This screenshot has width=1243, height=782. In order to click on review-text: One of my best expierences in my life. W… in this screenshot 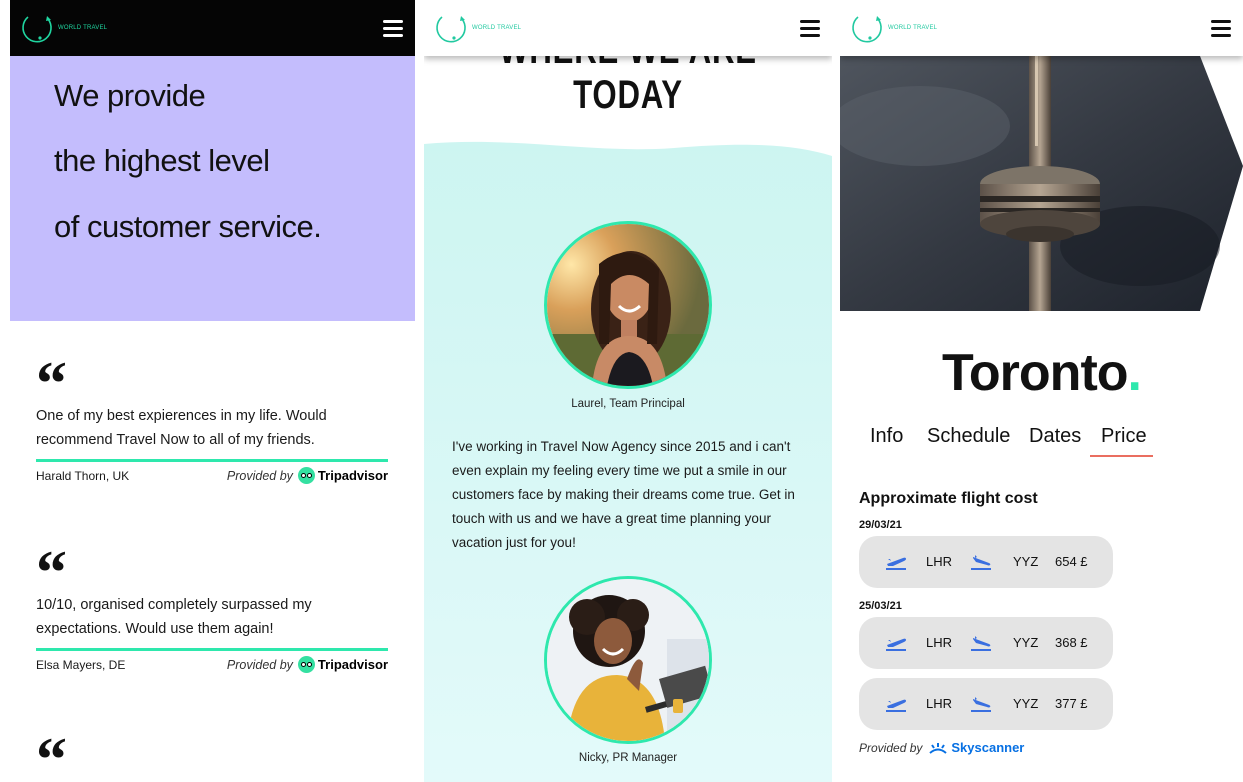, I will do `click(181, 428)`.